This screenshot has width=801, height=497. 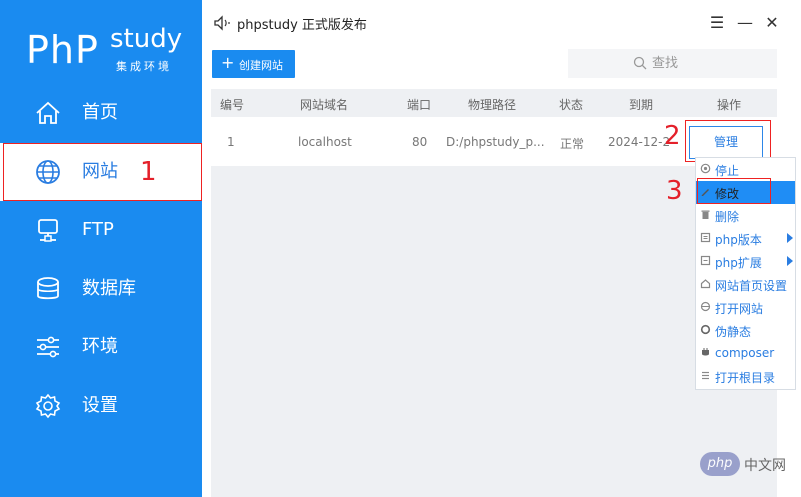 I want to click on menu-item-label: composer, so click(x=745, y=353).